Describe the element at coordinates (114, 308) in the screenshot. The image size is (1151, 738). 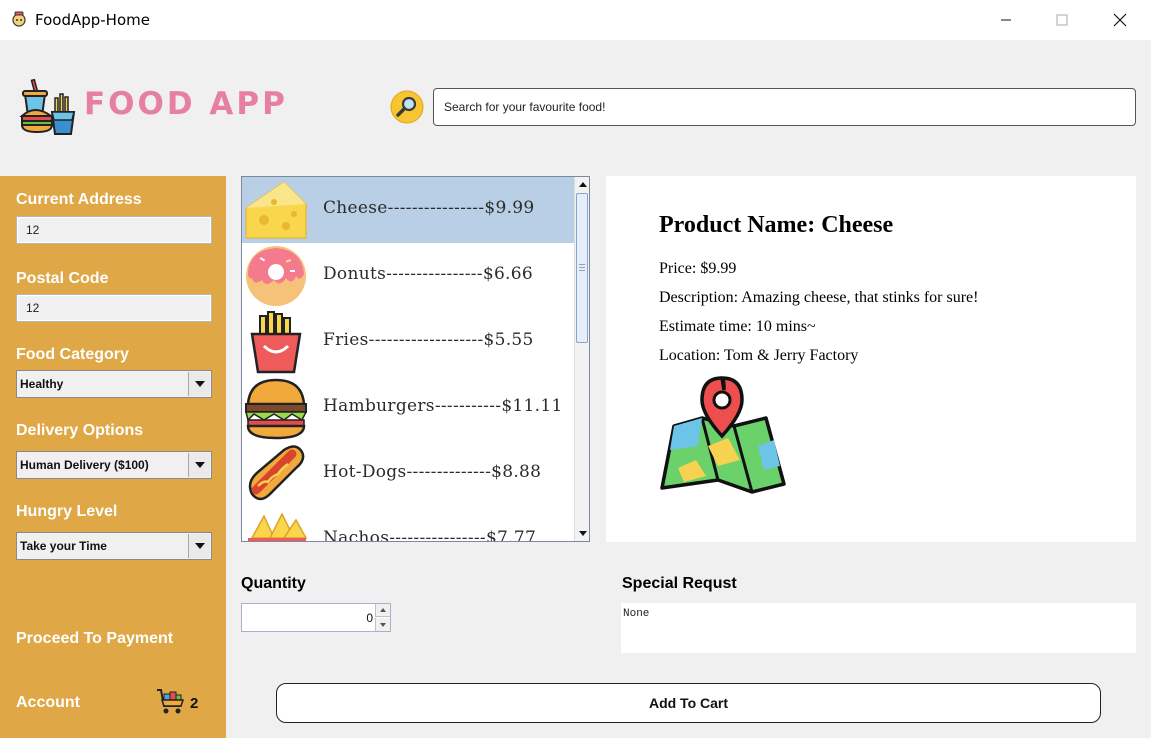
I see `postal-code-field: 12` at that location.